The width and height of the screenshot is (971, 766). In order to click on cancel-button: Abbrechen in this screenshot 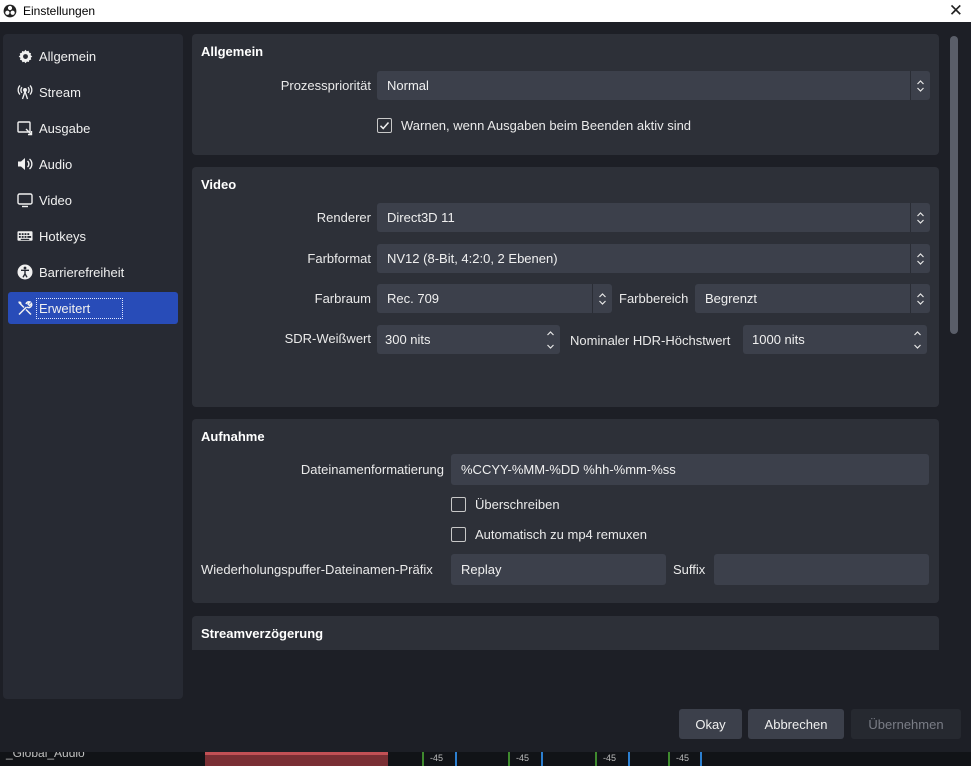, I will do `click(796, 724)`.